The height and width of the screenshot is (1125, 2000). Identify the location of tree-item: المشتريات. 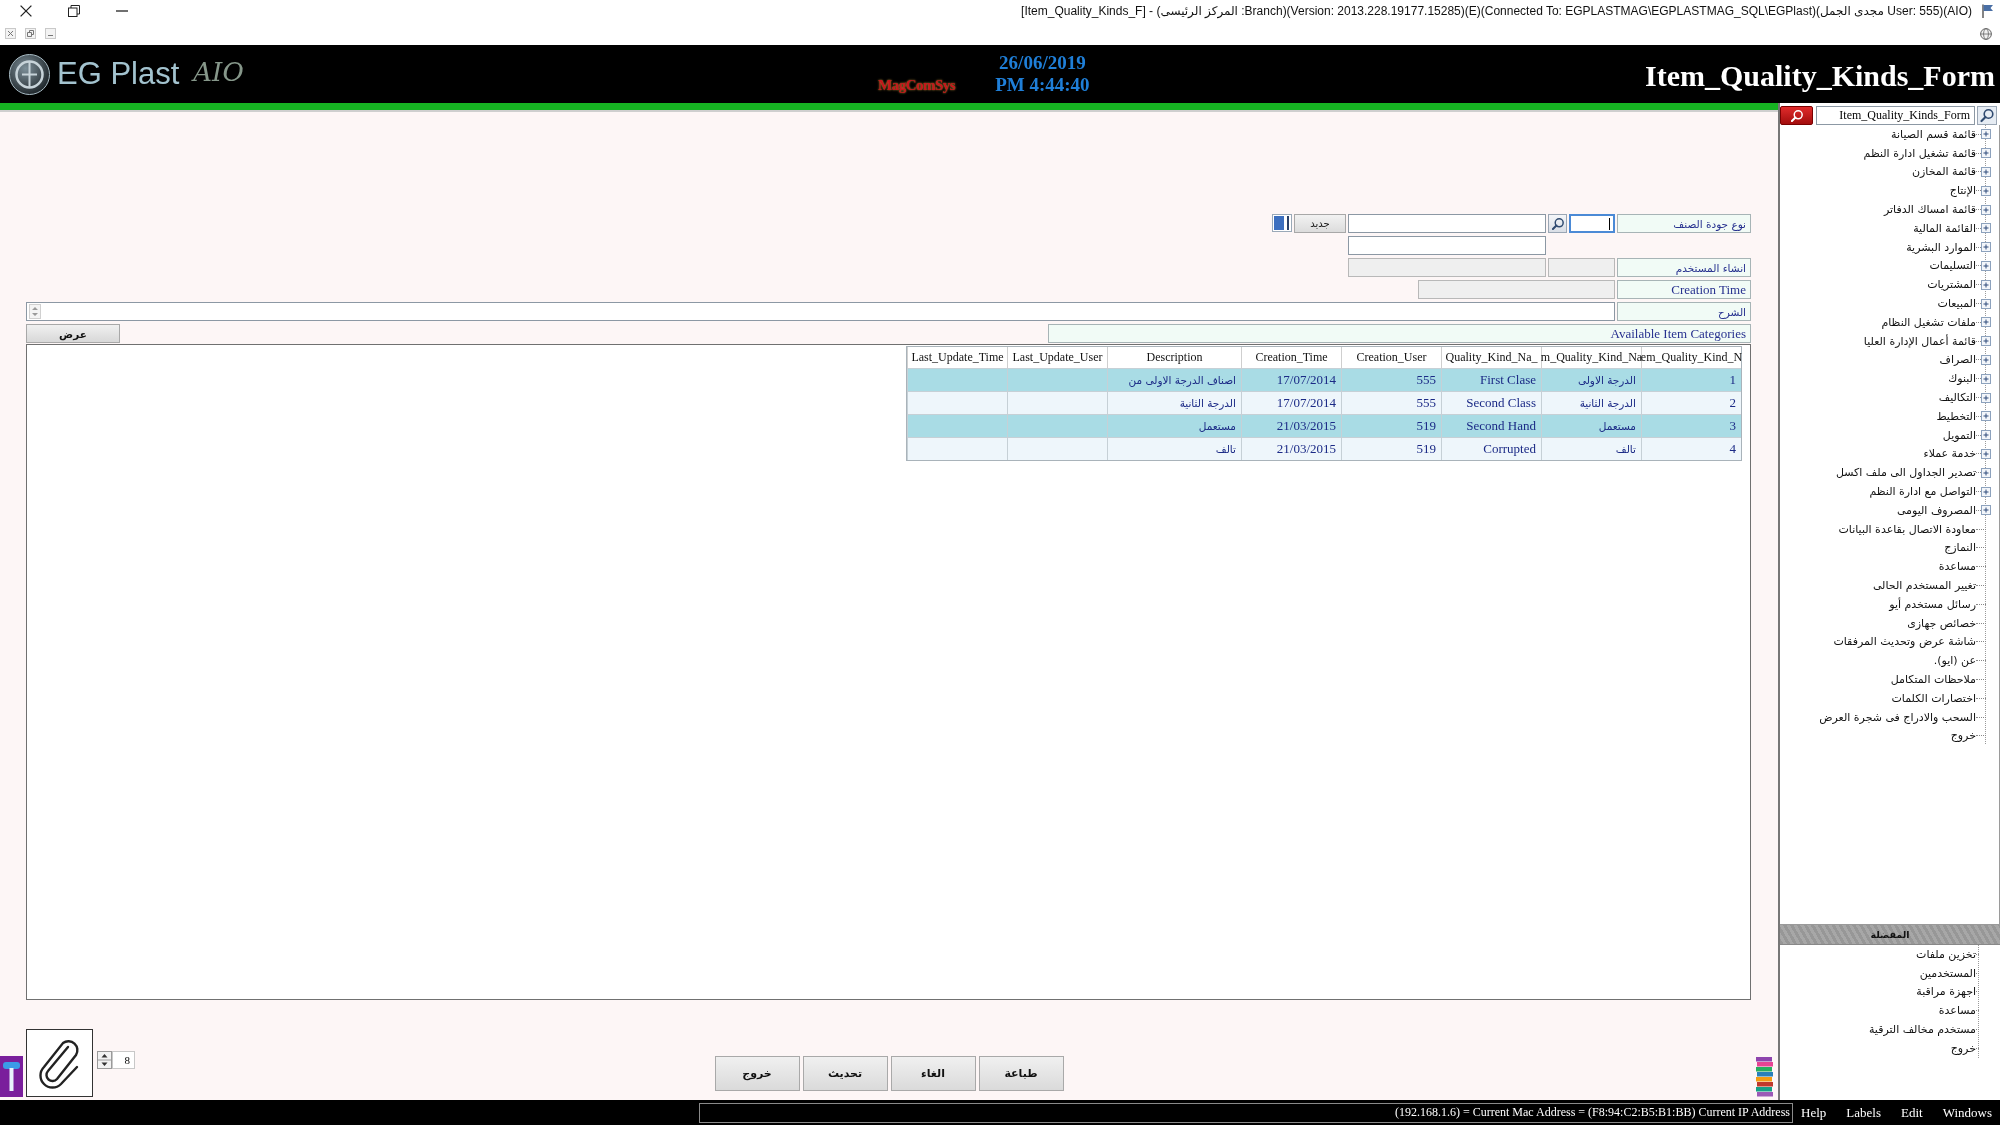
(1959, 285).